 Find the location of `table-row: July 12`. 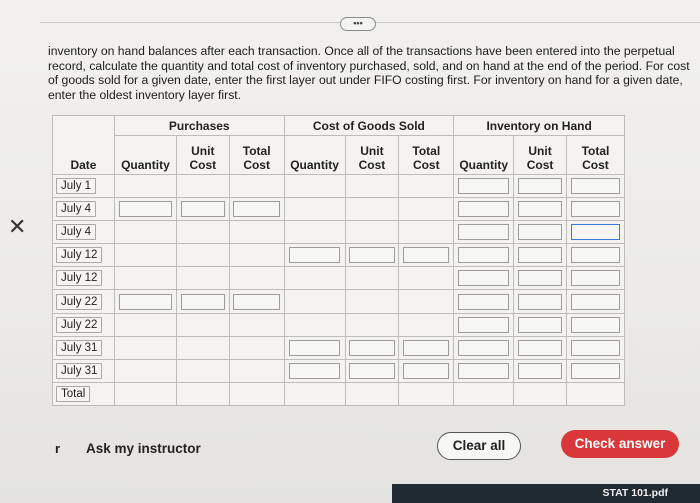

table-row: July 12 is located at coordinates (339, 255).